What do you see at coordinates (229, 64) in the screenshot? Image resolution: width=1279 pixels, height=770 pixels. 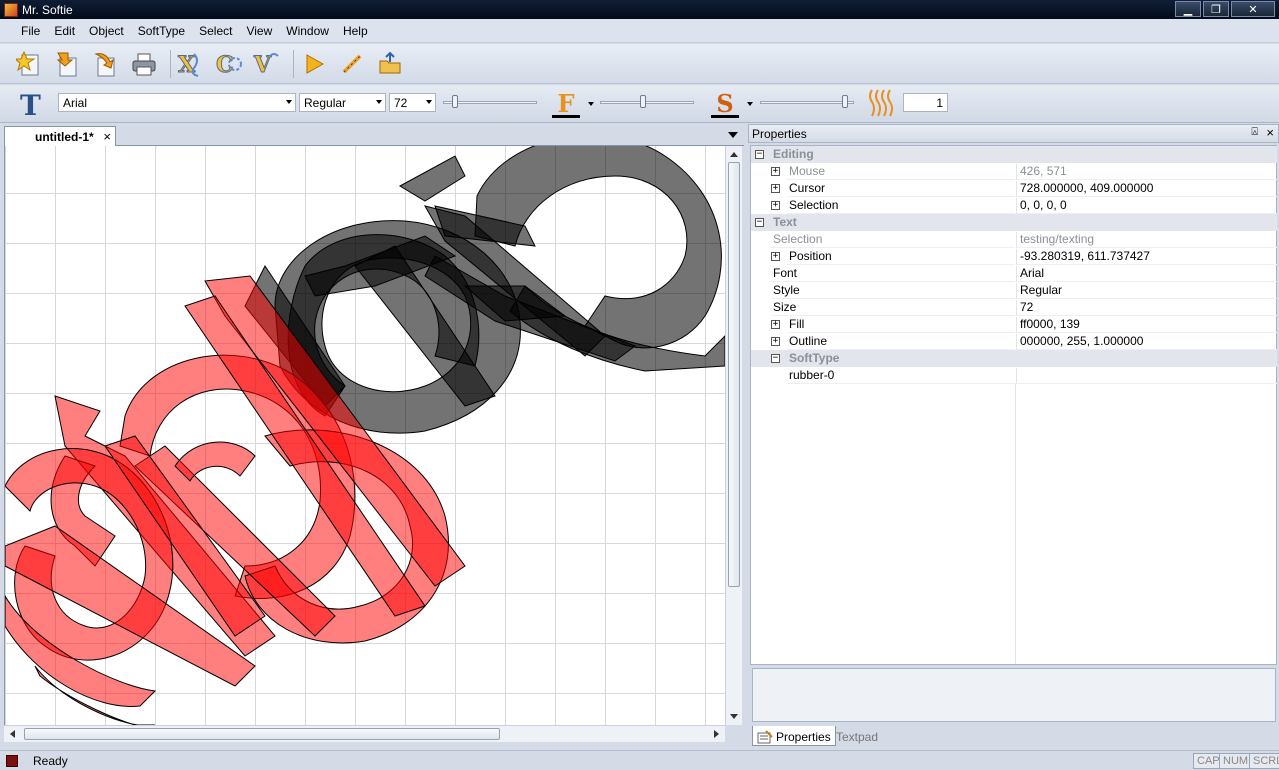 I see `effect-c-button: C` at bounding box center [229, 64].